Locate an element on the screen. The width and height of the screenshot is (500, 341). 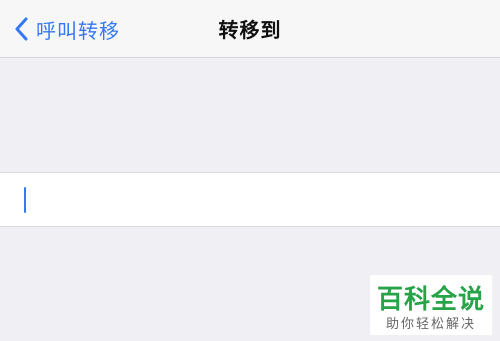
watermark-subtitle: 助你轻松解决 is located at coordinates (430, 324).